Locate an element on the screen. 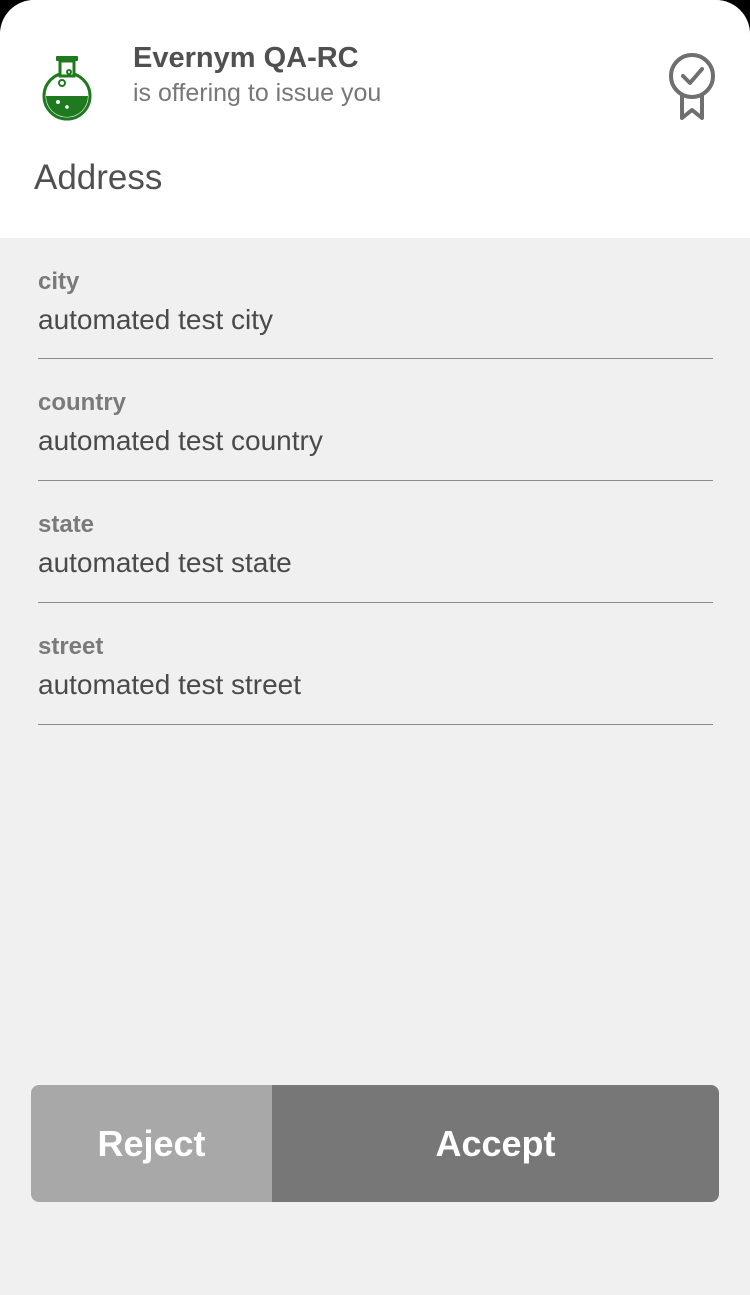 The height and width of the screenshot is (1295, 750). attribute-value: automated test country is located at coordinates (180, 440).